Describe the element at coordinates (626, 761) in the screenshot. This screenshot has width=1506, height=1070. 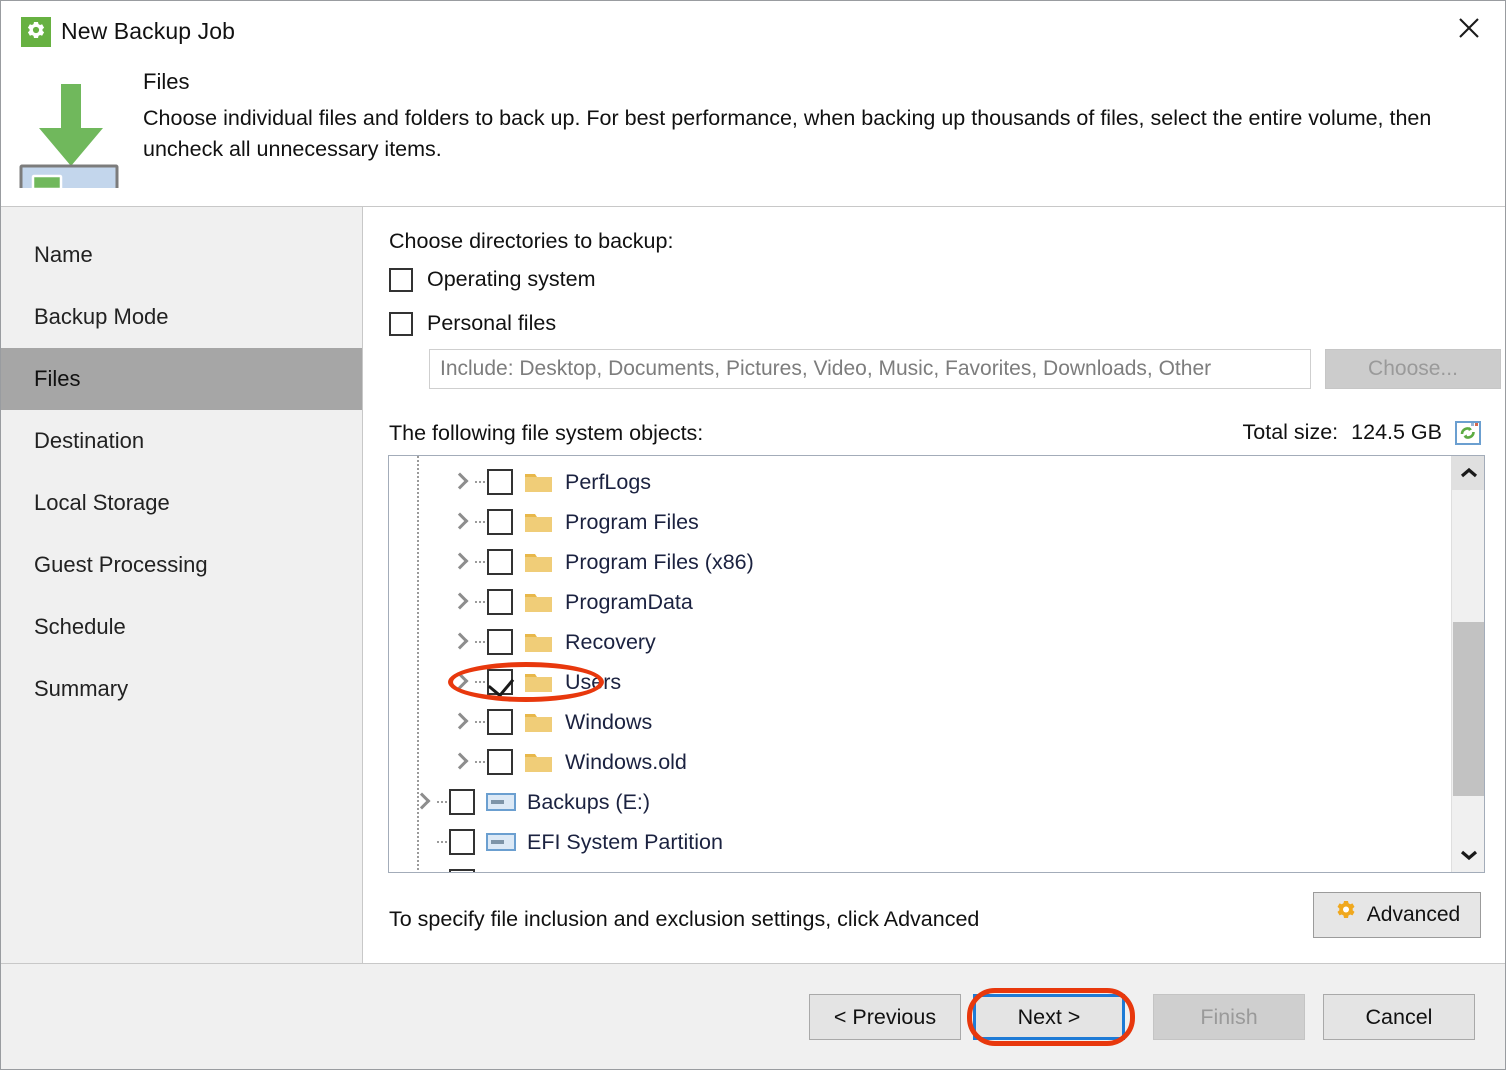
I see `row-label: Windows.old` at that location.